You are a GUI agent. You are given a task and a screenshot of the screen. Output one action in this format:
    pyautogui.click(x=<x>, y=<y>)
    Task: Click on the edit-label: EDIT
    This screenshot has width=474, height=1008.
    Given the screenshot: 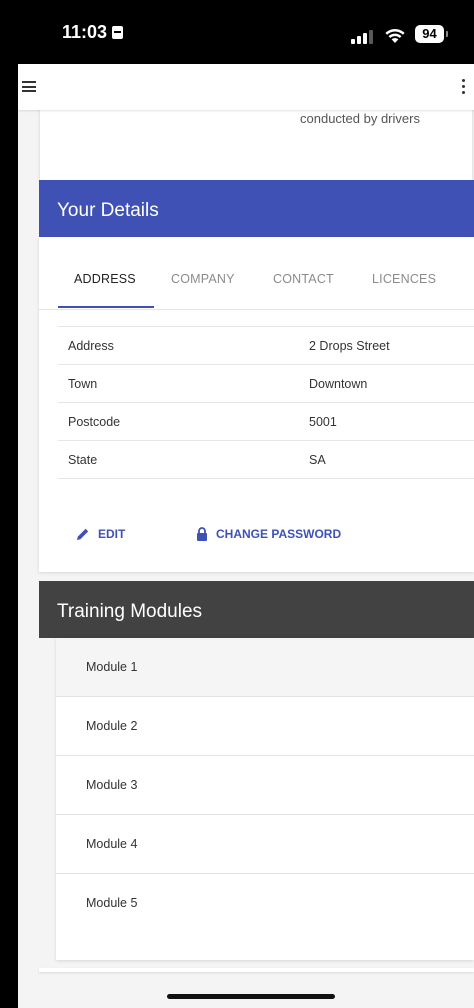 What is the action you would take?
    pyautogui.click(x=112, y=534)
    